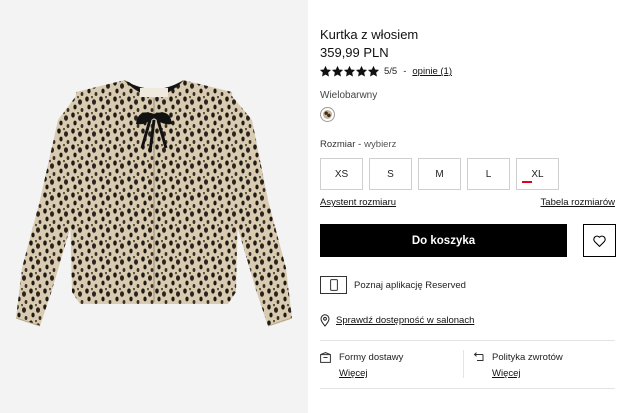 This screenshot has width=620, height=413. I want to click on color-label: Wielobarwny, so click(349, 95).